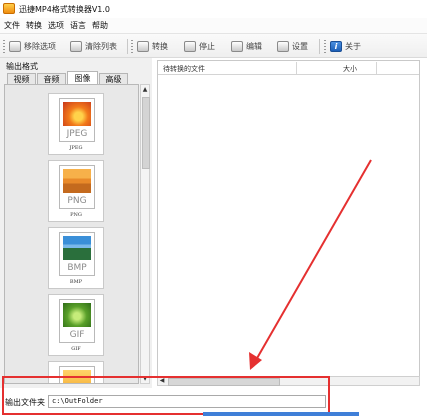 The width and height of the screenshot is (427, 417). What do you see at coordinates (146, 133) in the screenshot?
I see `scrollbar-thumb` at bounding box center [146, 133].